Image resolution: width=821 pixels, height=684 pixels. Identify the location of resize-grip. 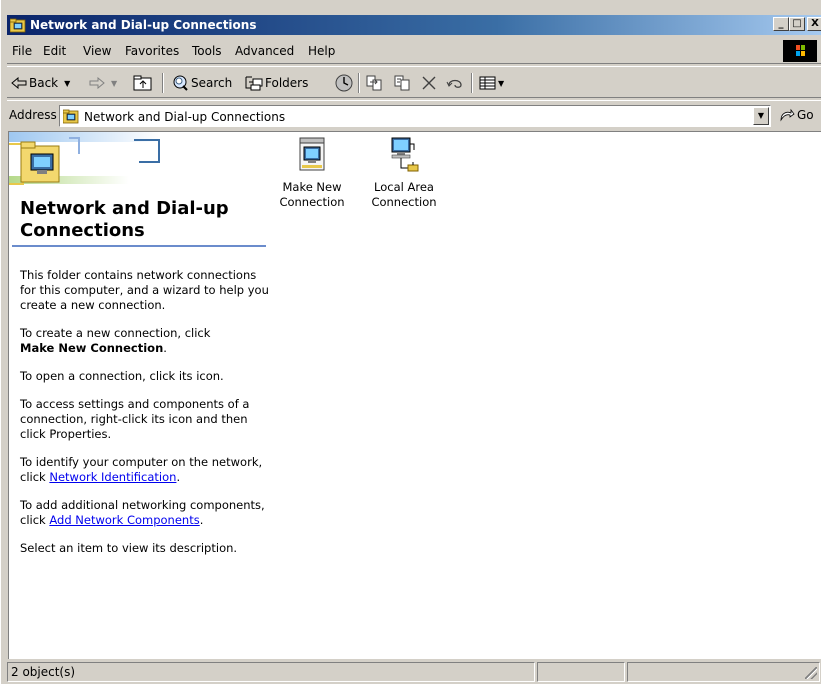
(811, 673).